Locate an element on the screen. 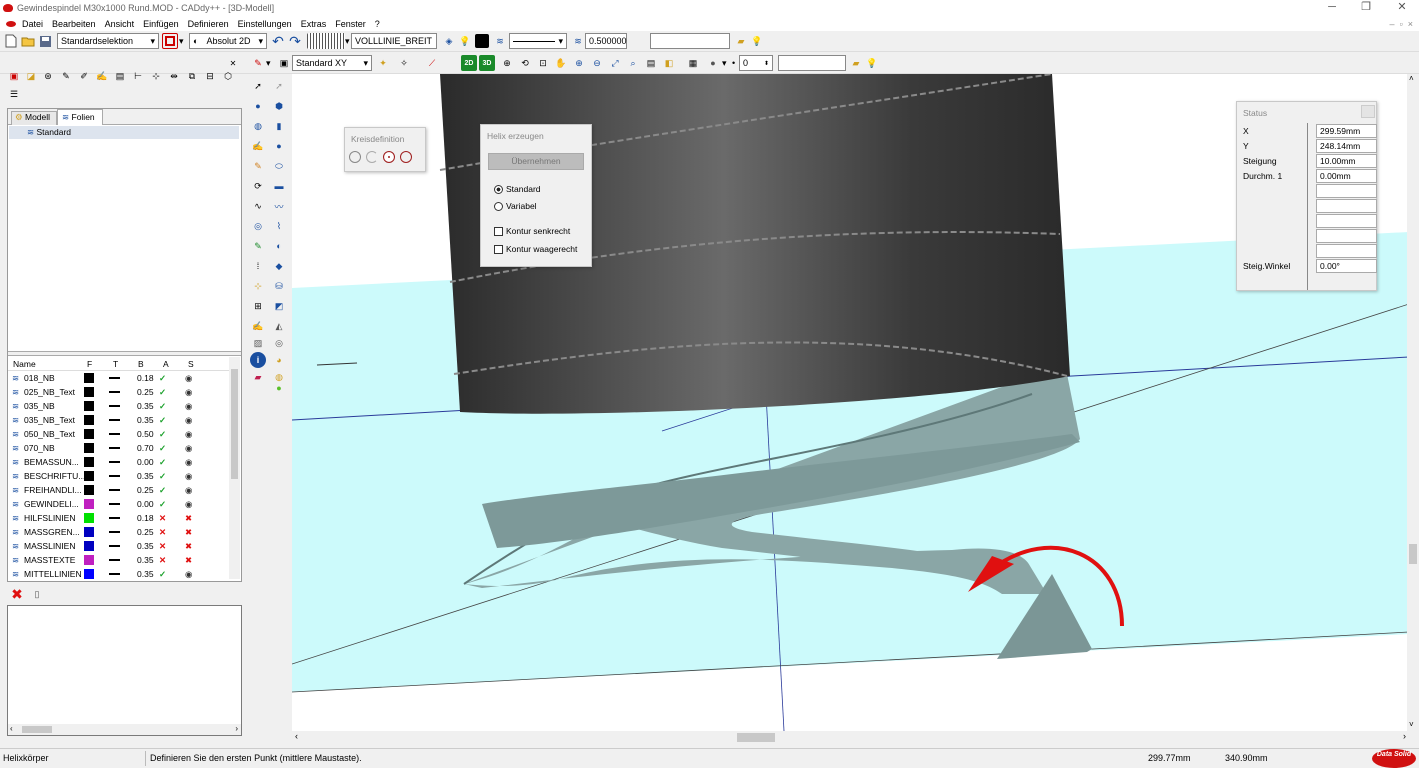 The width and height of the screenshot is (1419, 768). status-value-field: 299.59mm is located at coordinates (1346, 131).